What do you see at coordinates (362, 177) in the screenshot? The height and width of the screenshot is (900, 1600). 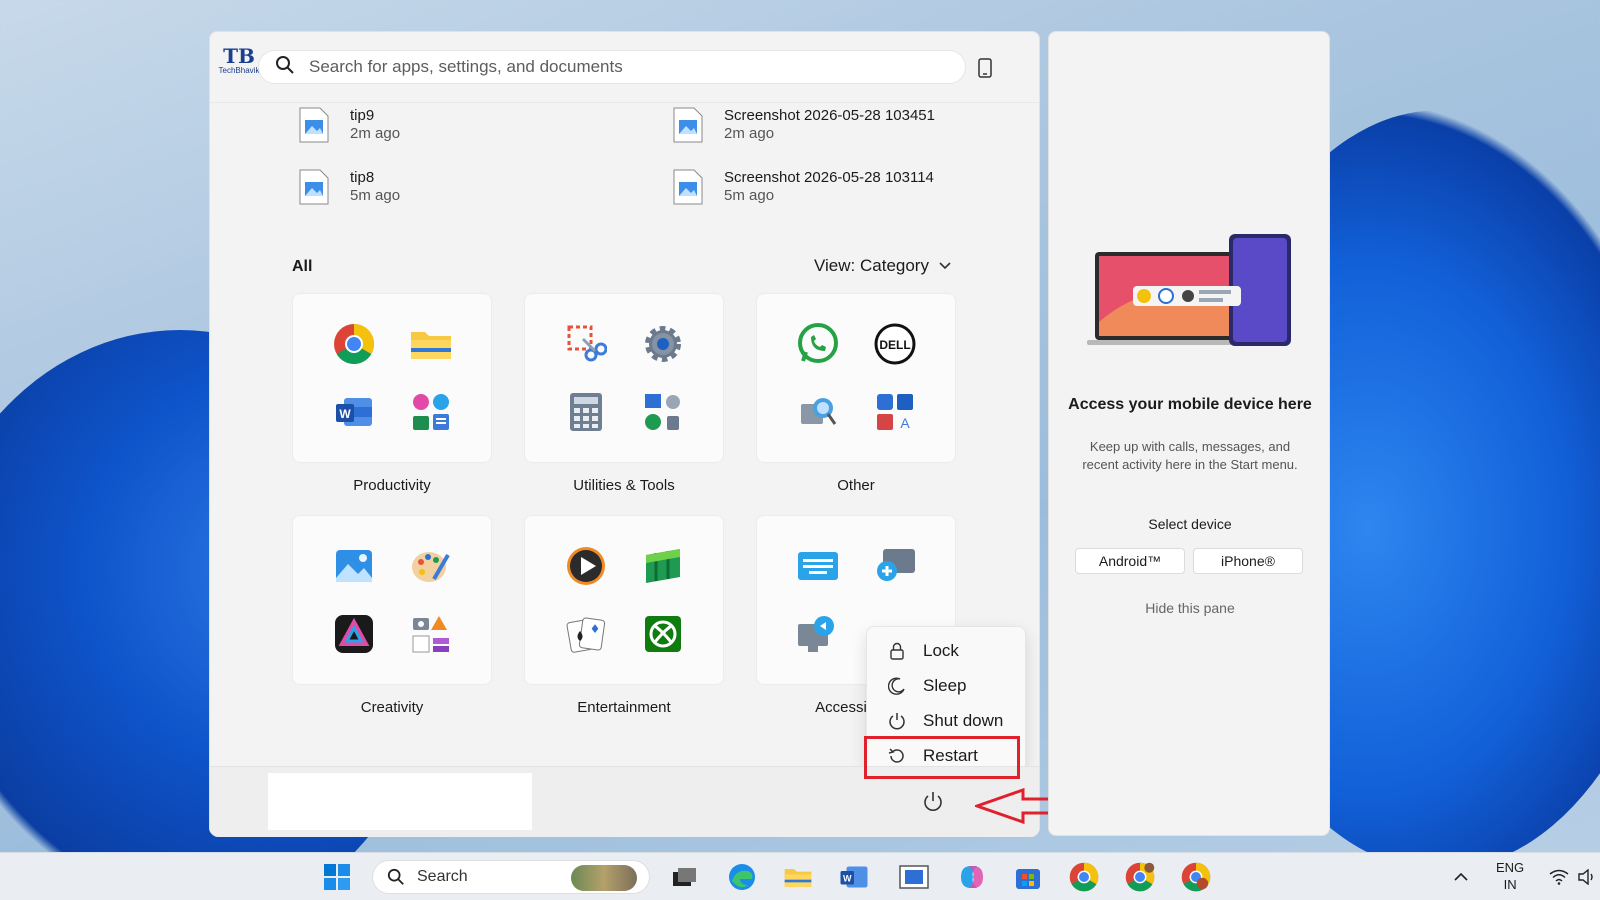 I see `recent-item-name: tip8` at bounding box center [362, 177].